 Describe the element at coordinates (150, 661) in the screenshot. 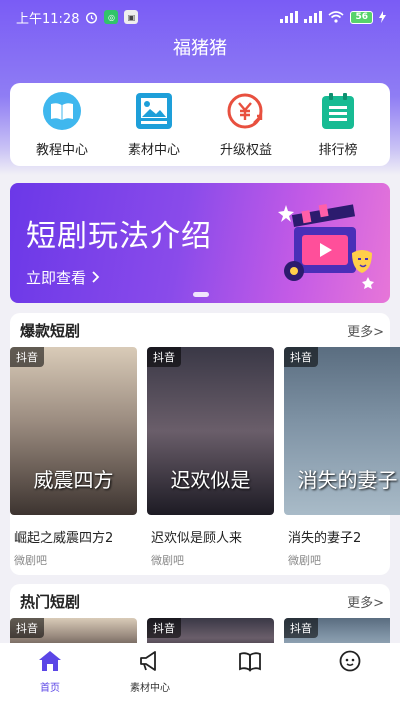

I see `megaphone-icon` at that location.